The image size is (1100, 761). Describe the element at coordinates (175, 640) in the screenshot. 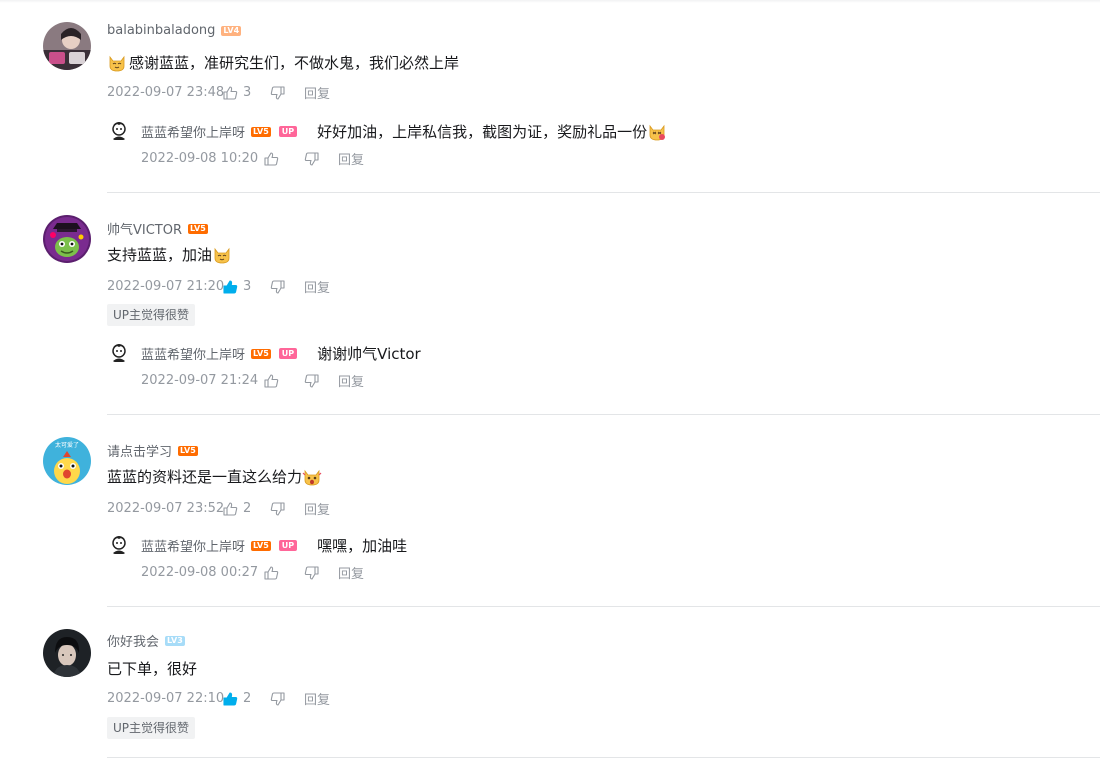

I see `level-badge: LV3` at that location.